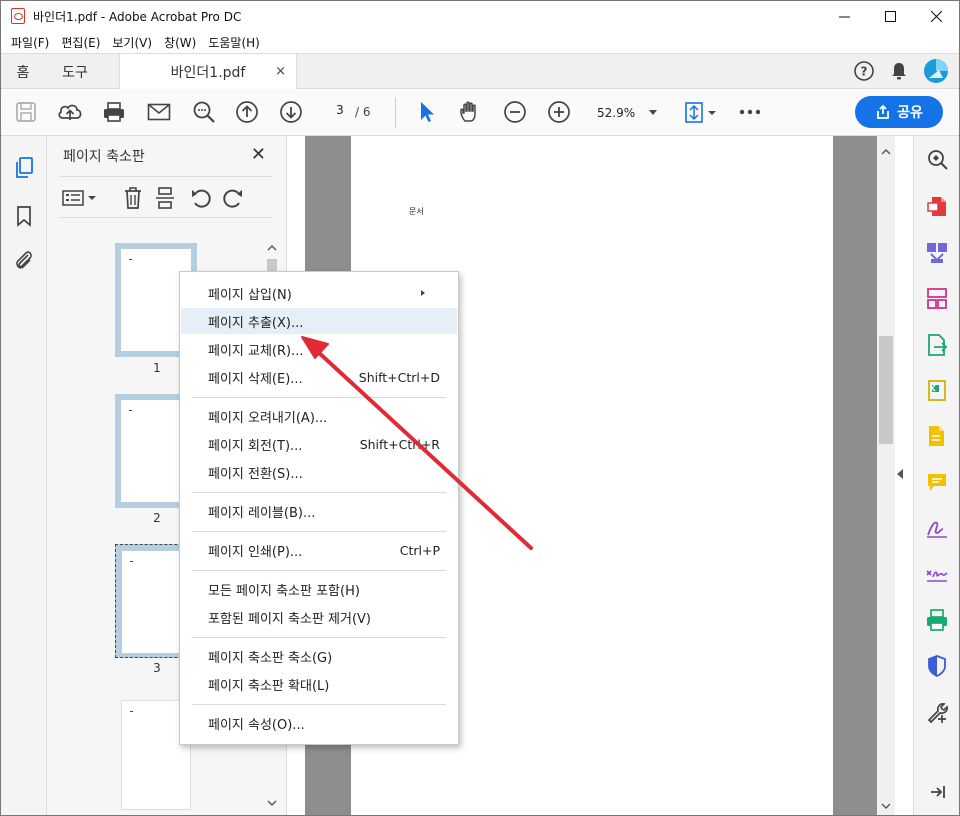  Describe the element at coordinates (910, 113) in the screenshot. I see `share-button-label: 공유` at that location.